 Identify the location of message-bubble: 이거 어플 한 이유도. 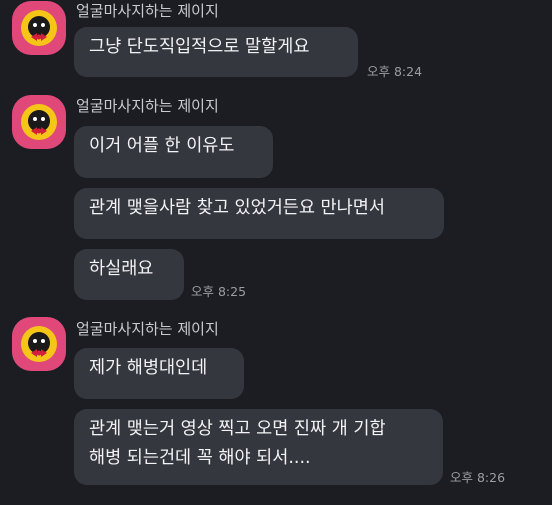
(173, 152).